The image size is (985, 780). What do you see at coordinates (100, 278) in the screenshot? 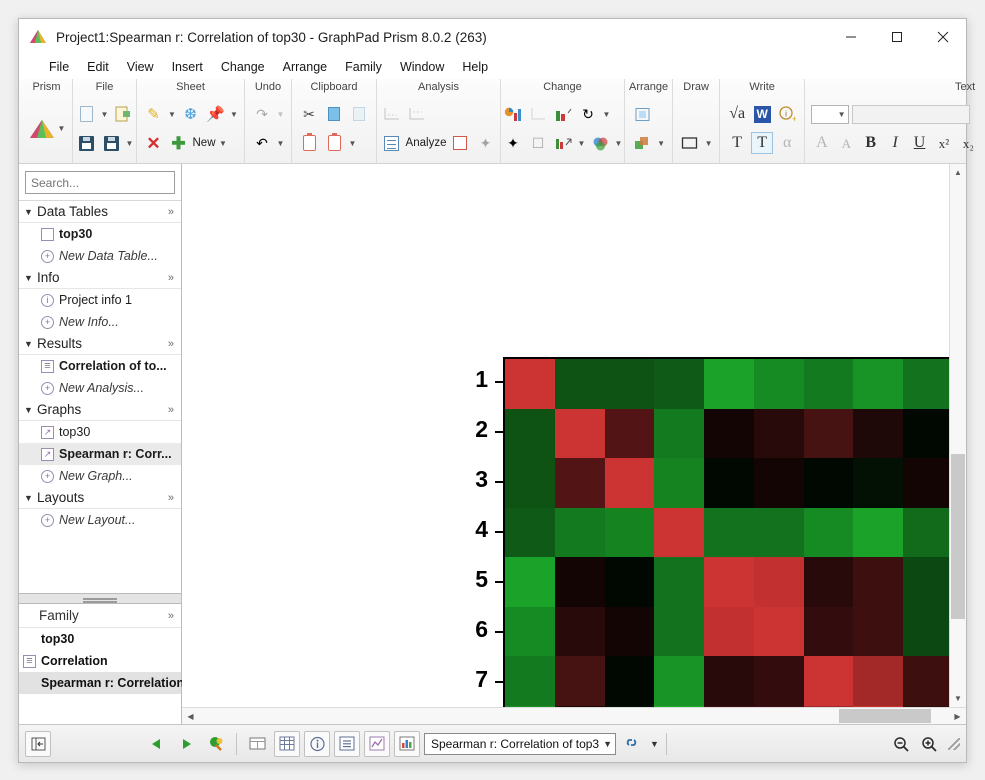
I see `navigator-section-info: ▼ Info »` at bounding box center [100, 278].